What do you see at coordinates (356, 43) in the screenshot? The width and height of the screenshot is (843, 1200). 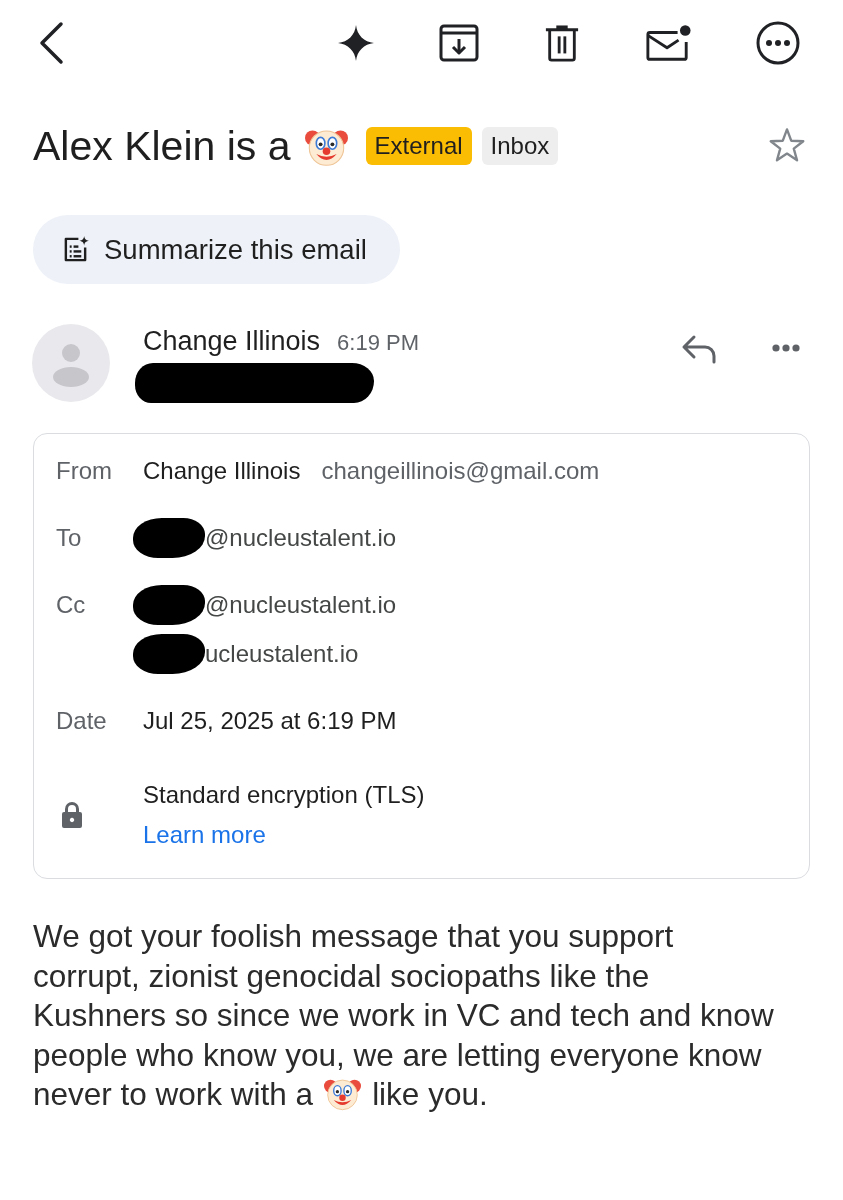 I see `sparkle-icon` at bounding box center [356, 43].